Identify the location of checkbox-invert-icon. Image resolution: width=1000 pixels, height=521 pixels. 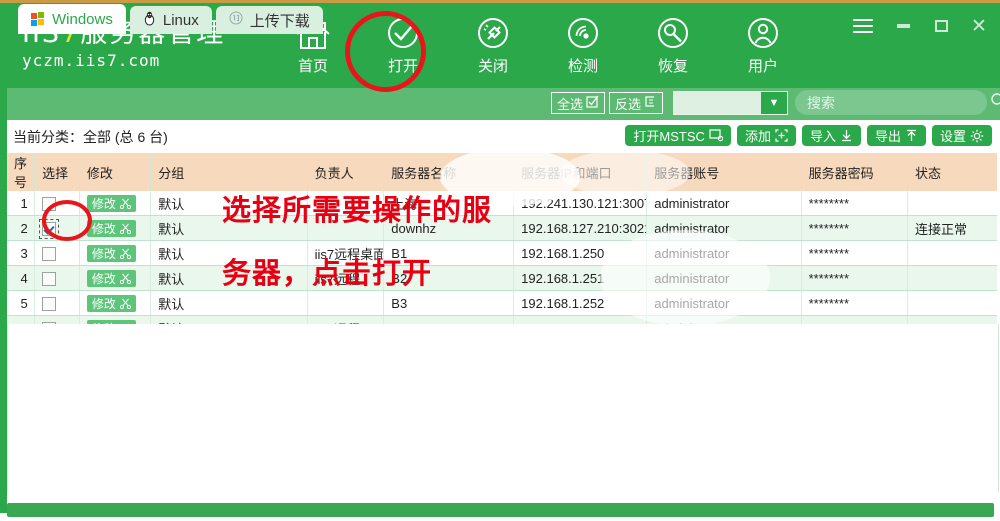
(650, 103).